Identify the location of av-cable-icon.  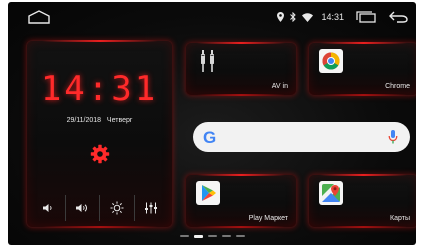
(207, 61).